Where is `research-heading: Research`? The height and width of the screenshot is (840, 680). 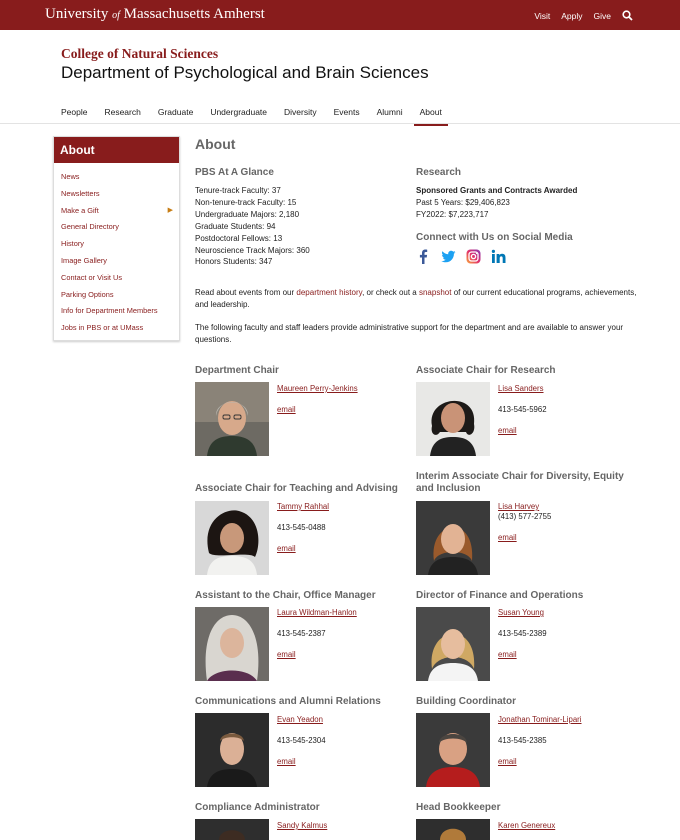
research-heading: Research is located at coordinates (439, 172).